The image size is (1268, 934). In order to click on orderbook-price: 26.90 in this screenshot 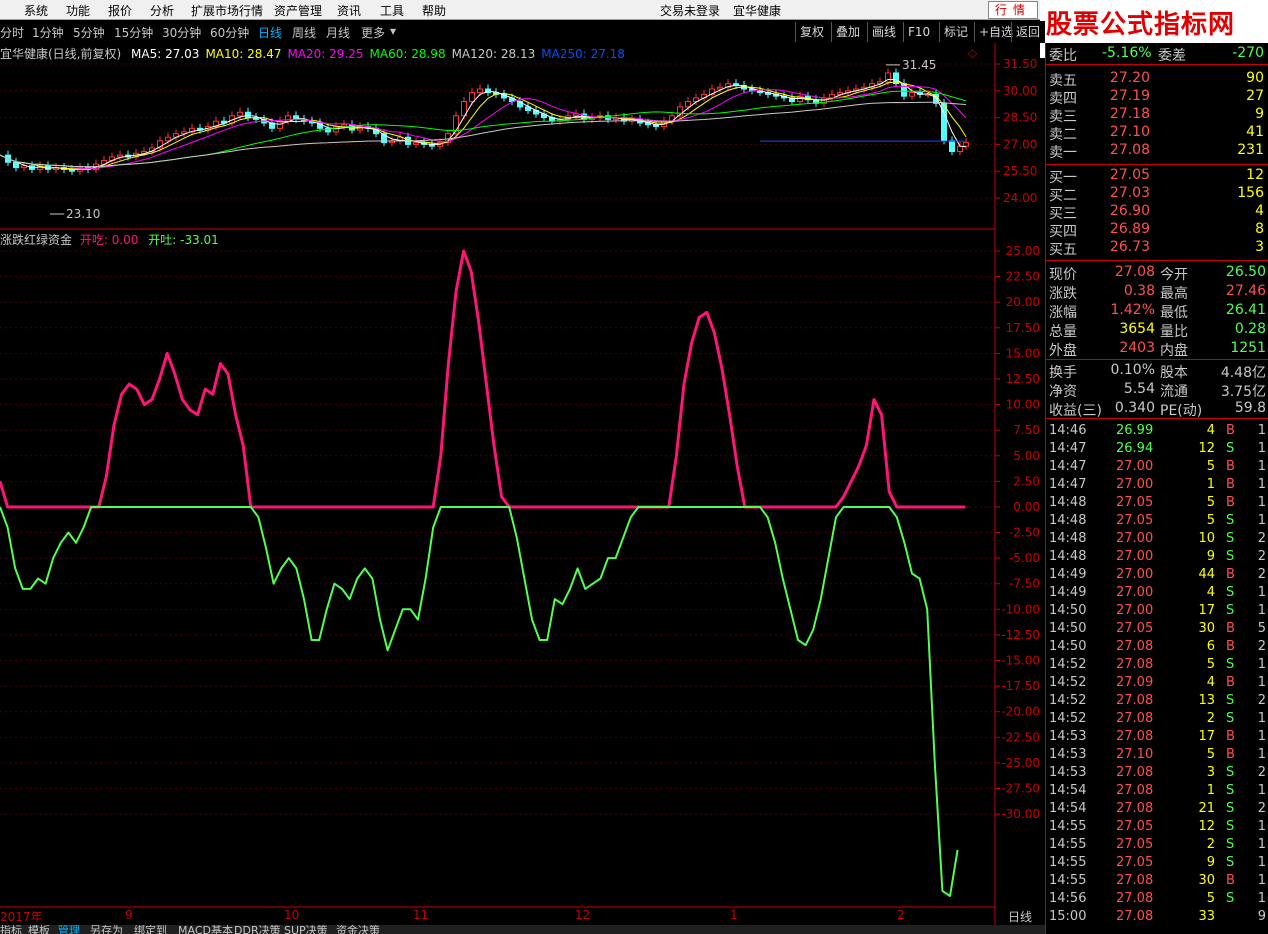, I will do `click(1129, 211)`.